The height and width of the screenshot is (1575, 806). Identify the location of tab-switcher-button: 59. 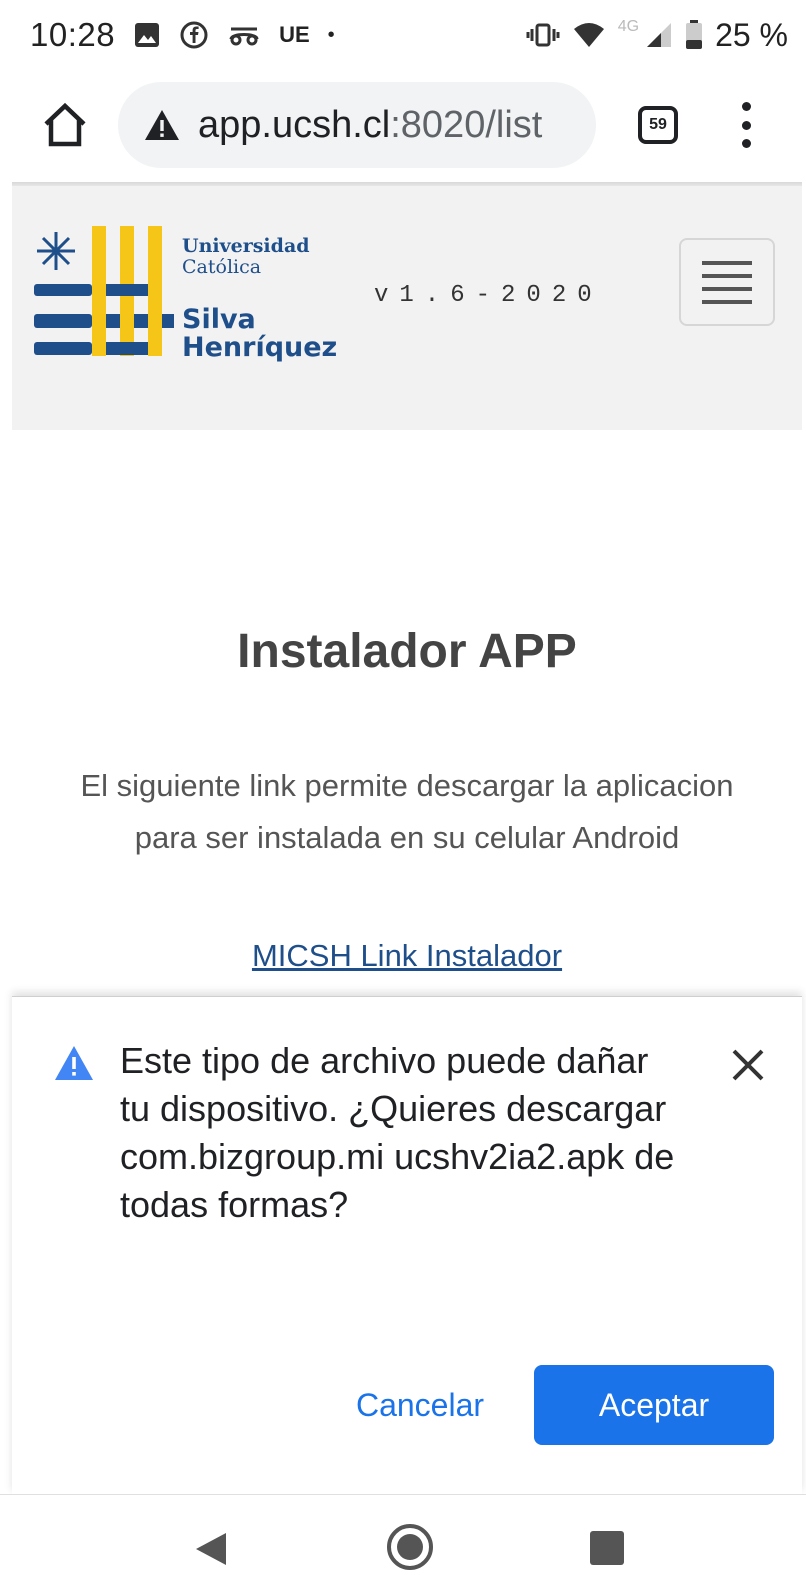
(658, 125).